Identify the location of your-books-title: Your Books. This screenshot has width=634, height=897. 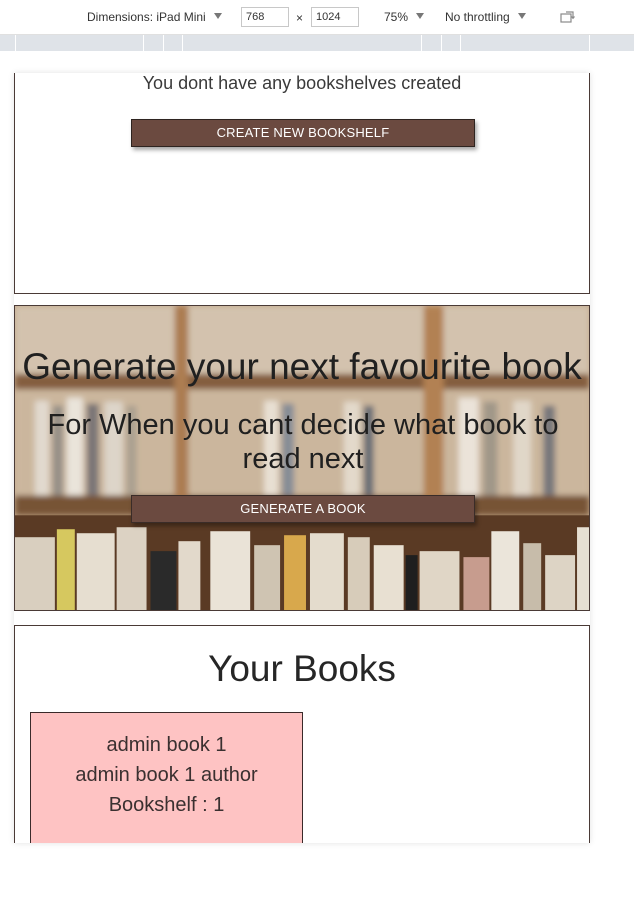
(302, 668).